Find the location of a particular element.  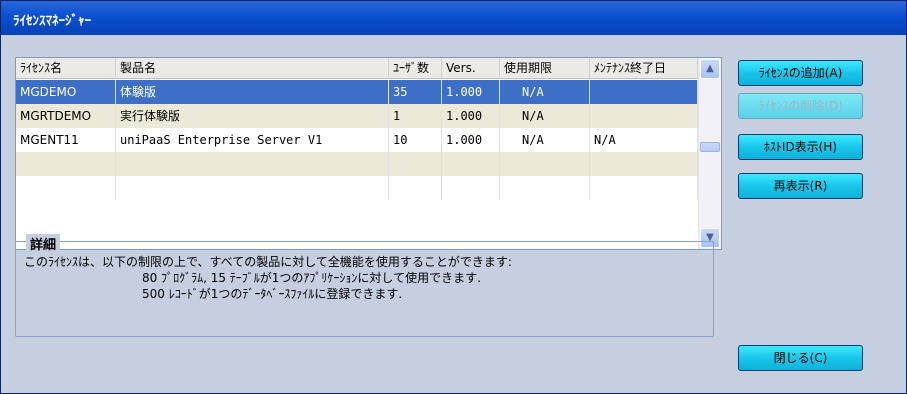

details-line-3: 500 ﾚｺｰﾄﾞが1つのﾃﾞｰﾀﾍﾞｰｽﾌｧｲﾙに登録できます. is located at coordinates (272, 294).